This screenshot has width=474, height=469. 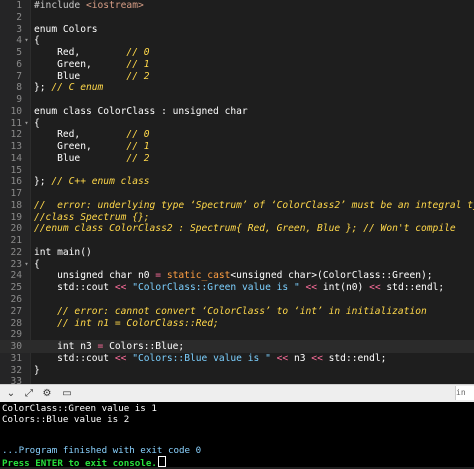 I want to click on console-cursor, so click(x=161, y=461).